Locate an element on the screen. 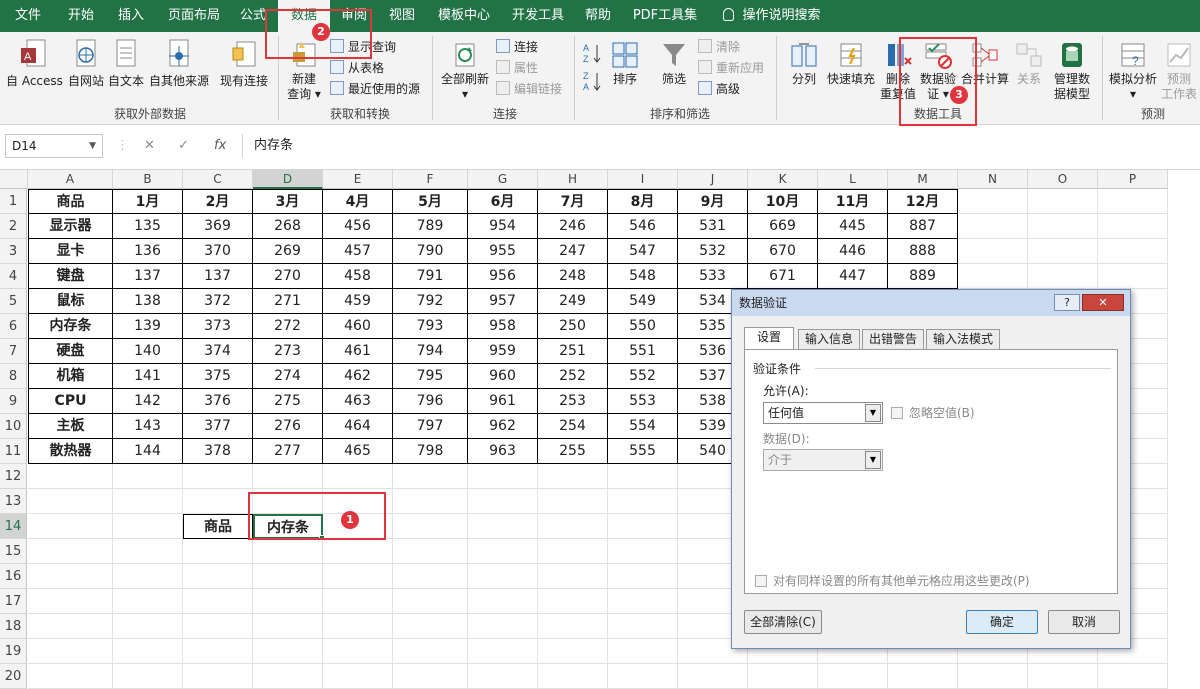 Image resolution: width=1200 pixels, height=689 pixels. sales-value-cell: 797 is located at coordinates (430, 426).